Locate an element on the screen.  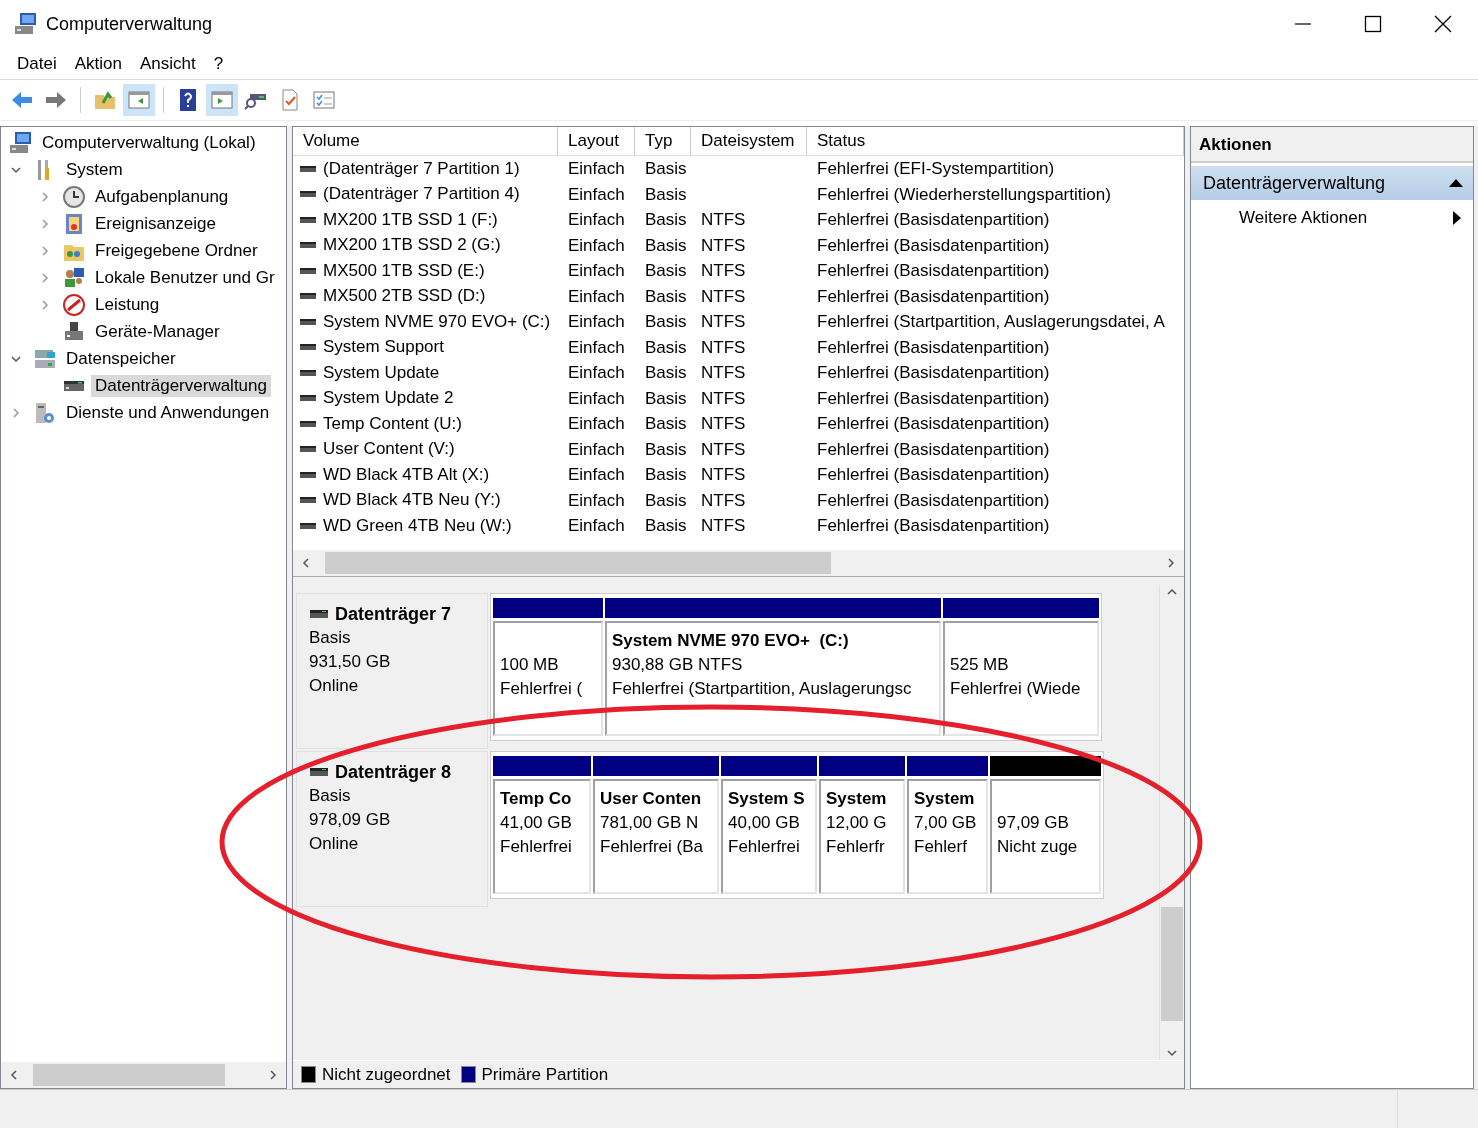
partition-status: Fehlerfrei (Wiede is located at coordinates (1016, 689).